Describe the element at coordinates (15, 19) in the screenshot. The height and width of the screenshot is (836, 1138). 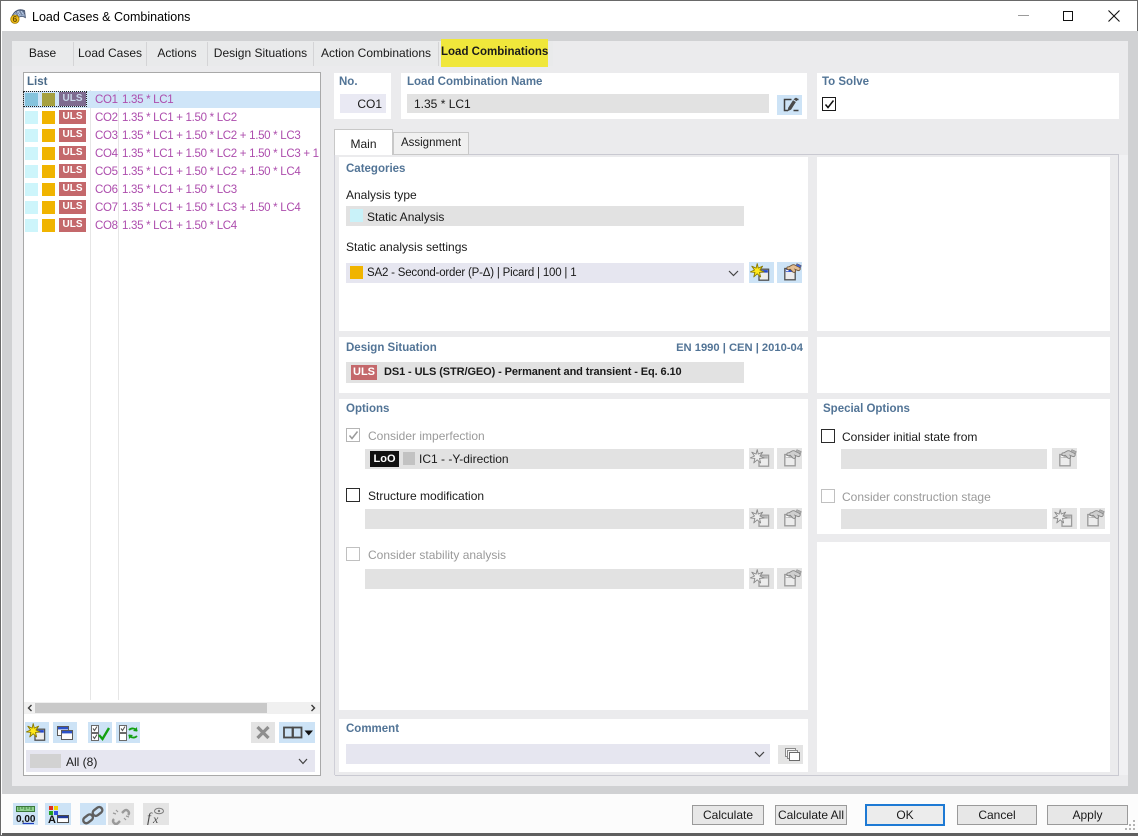
I see `svg-text: 6` at that location.